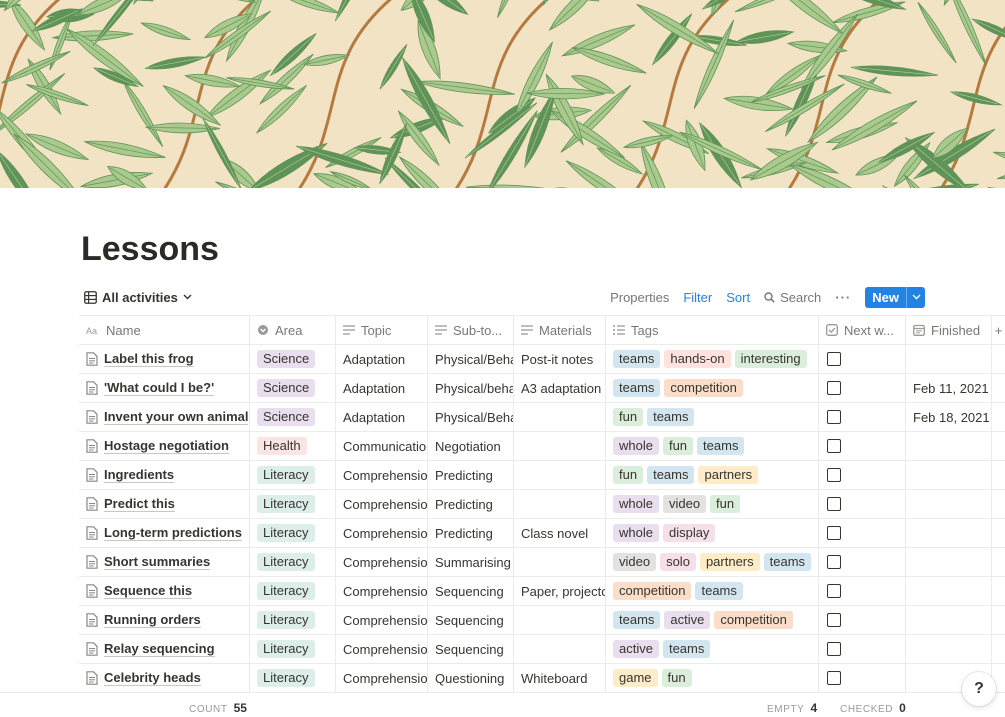  I want to click on column-header-tags: Tags, so click(712, 330).